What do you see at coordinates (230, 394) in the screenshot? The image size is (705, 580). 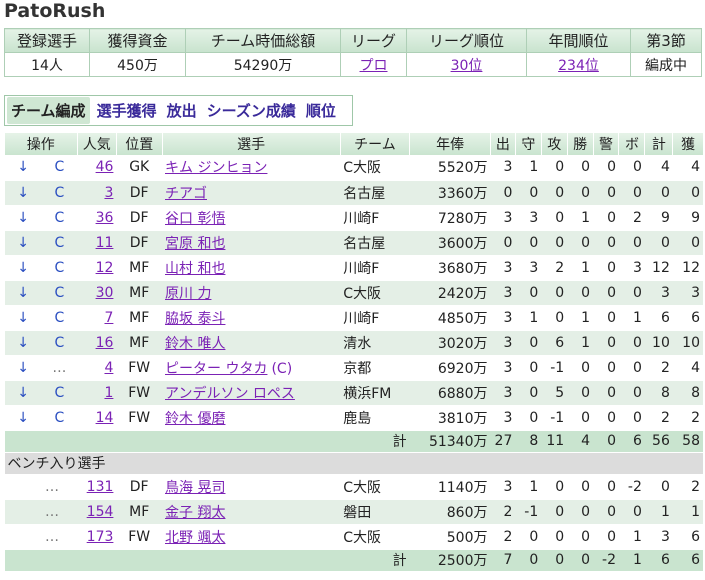 I see `player-name-link: アンデルソン ロペス` at bounding box center [230, 394].